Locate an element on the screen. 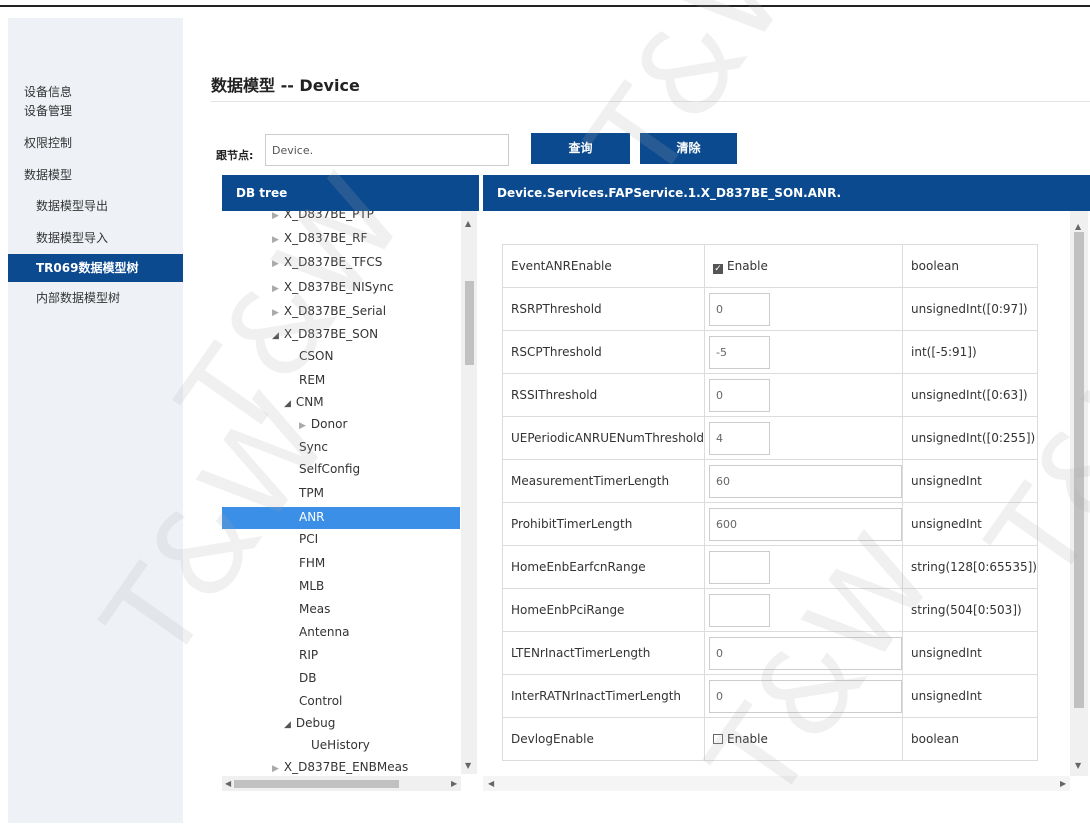 Image resolution: width=1090 pixels, height=826 pixels. param-value: Enable is located at coordinates (804, 739).